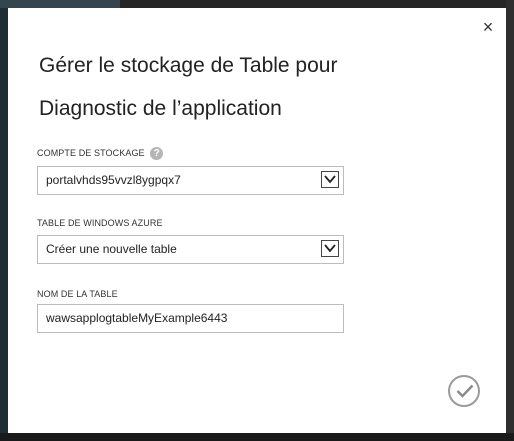 This screenshot has width=514, height=441. I want to click on storage-account-label-row: COMPTE DE STOCKAGE ?, so click(100, 153).